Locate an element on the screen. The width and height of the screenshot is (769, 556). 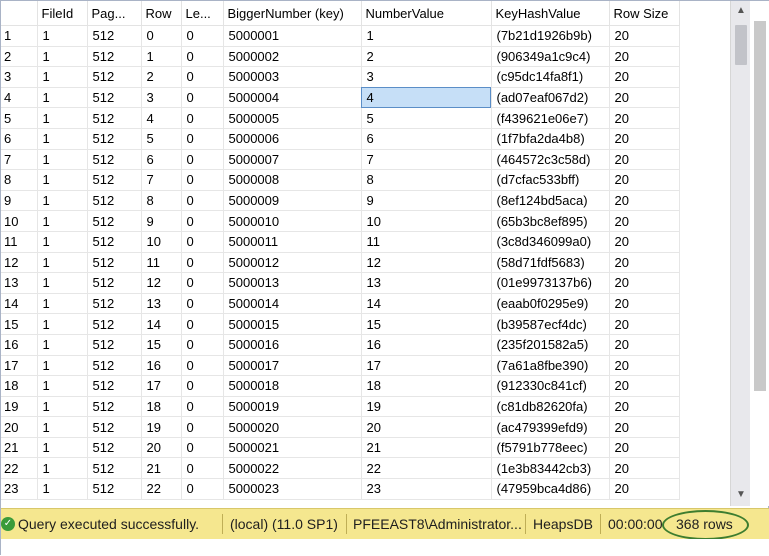
grid-cell: 13 is located at coordinates (426, 283).